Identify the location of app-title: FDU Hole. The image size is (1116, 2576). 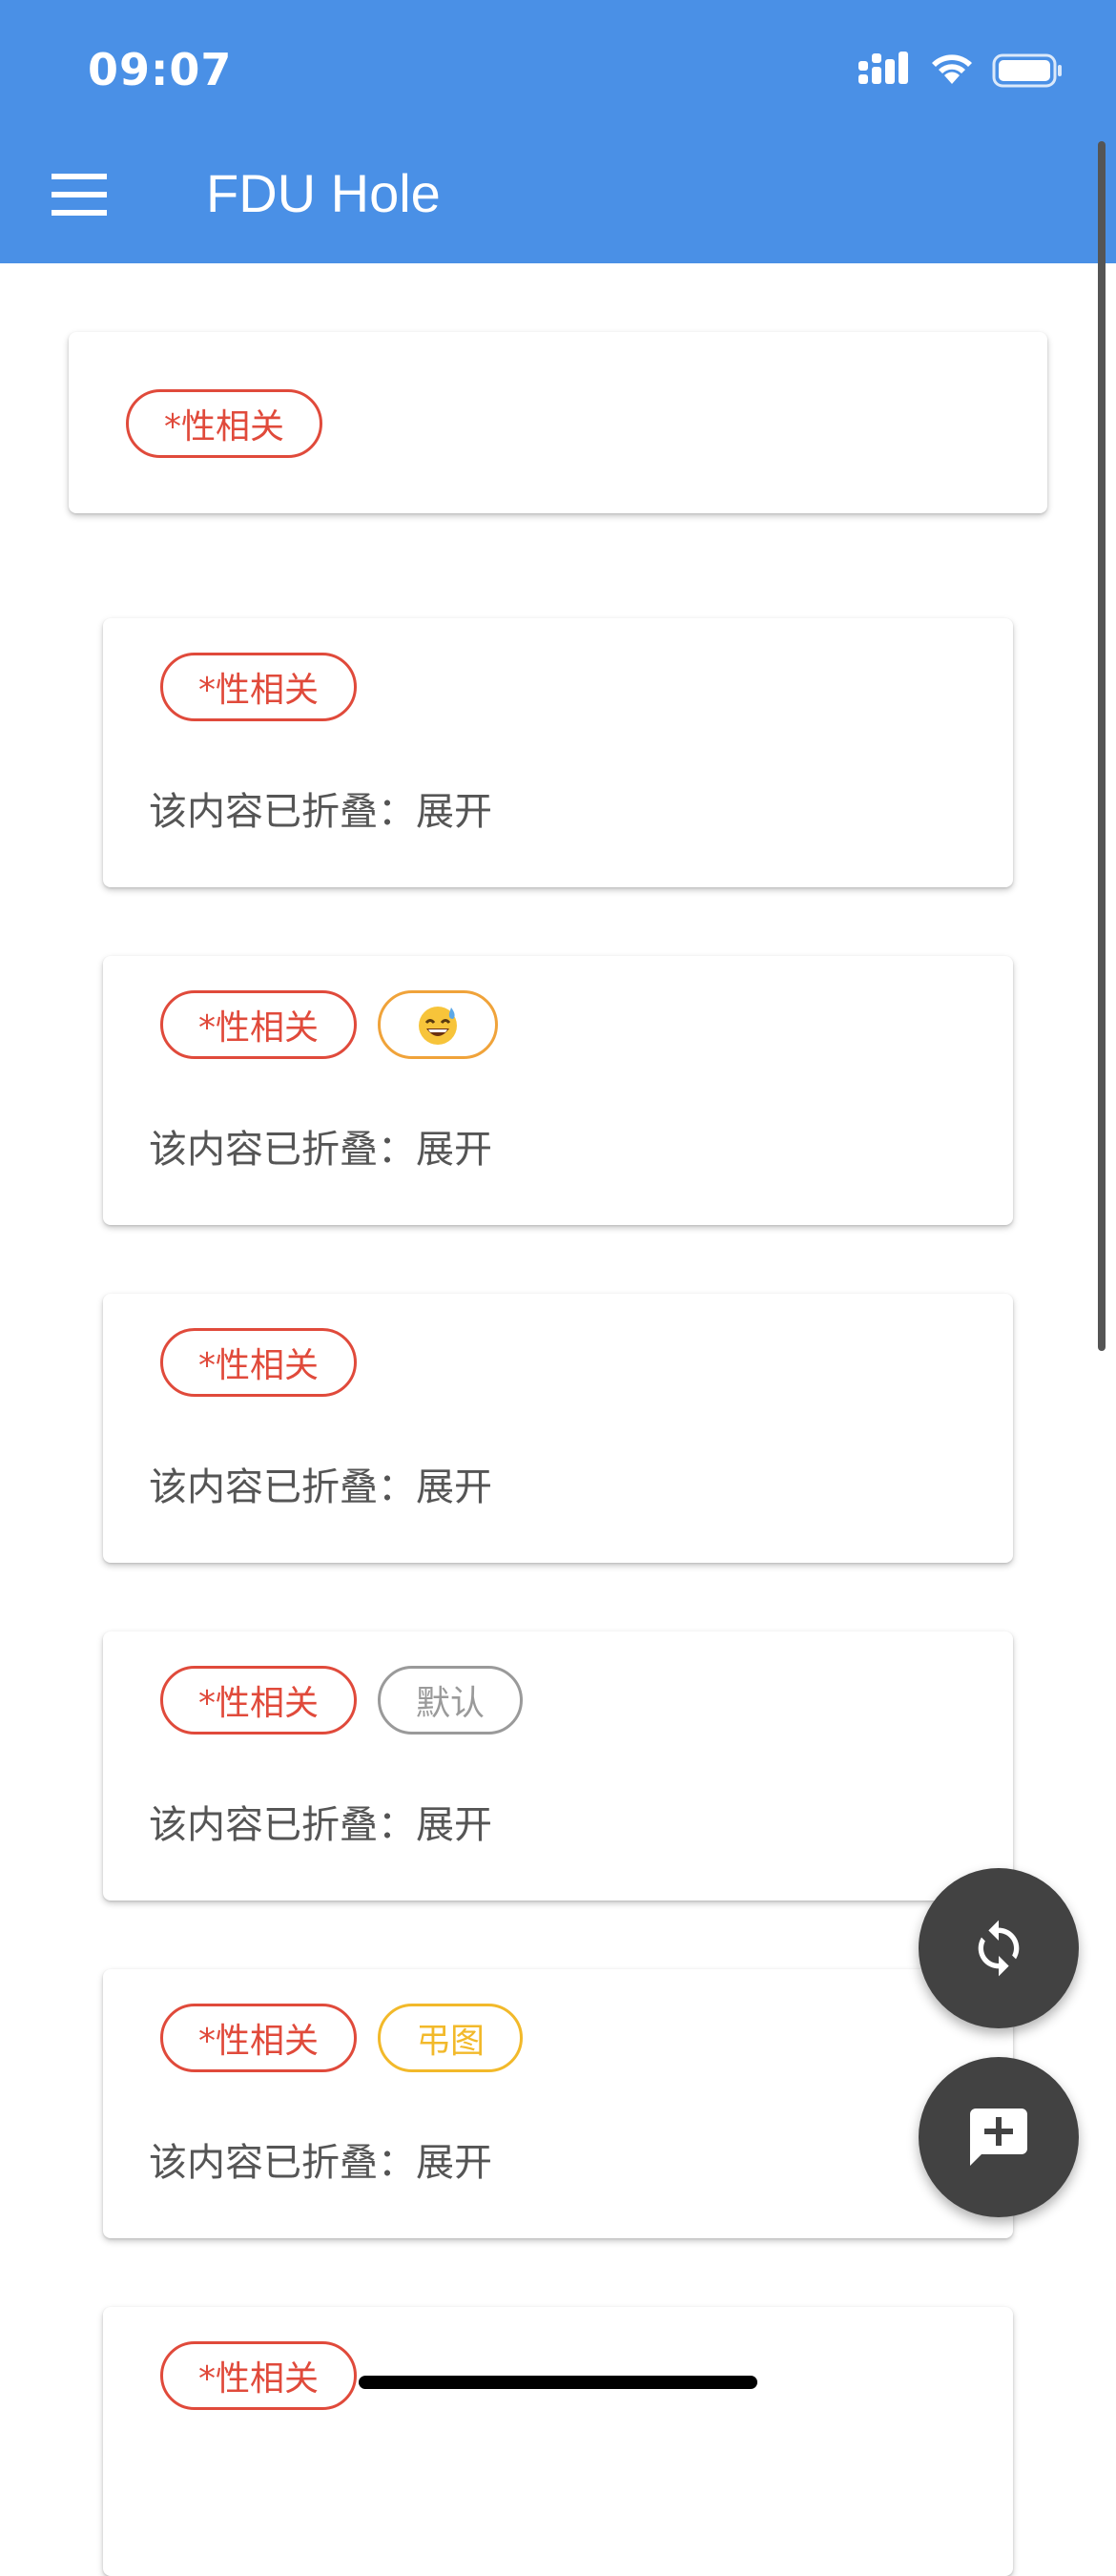
(323, 193).